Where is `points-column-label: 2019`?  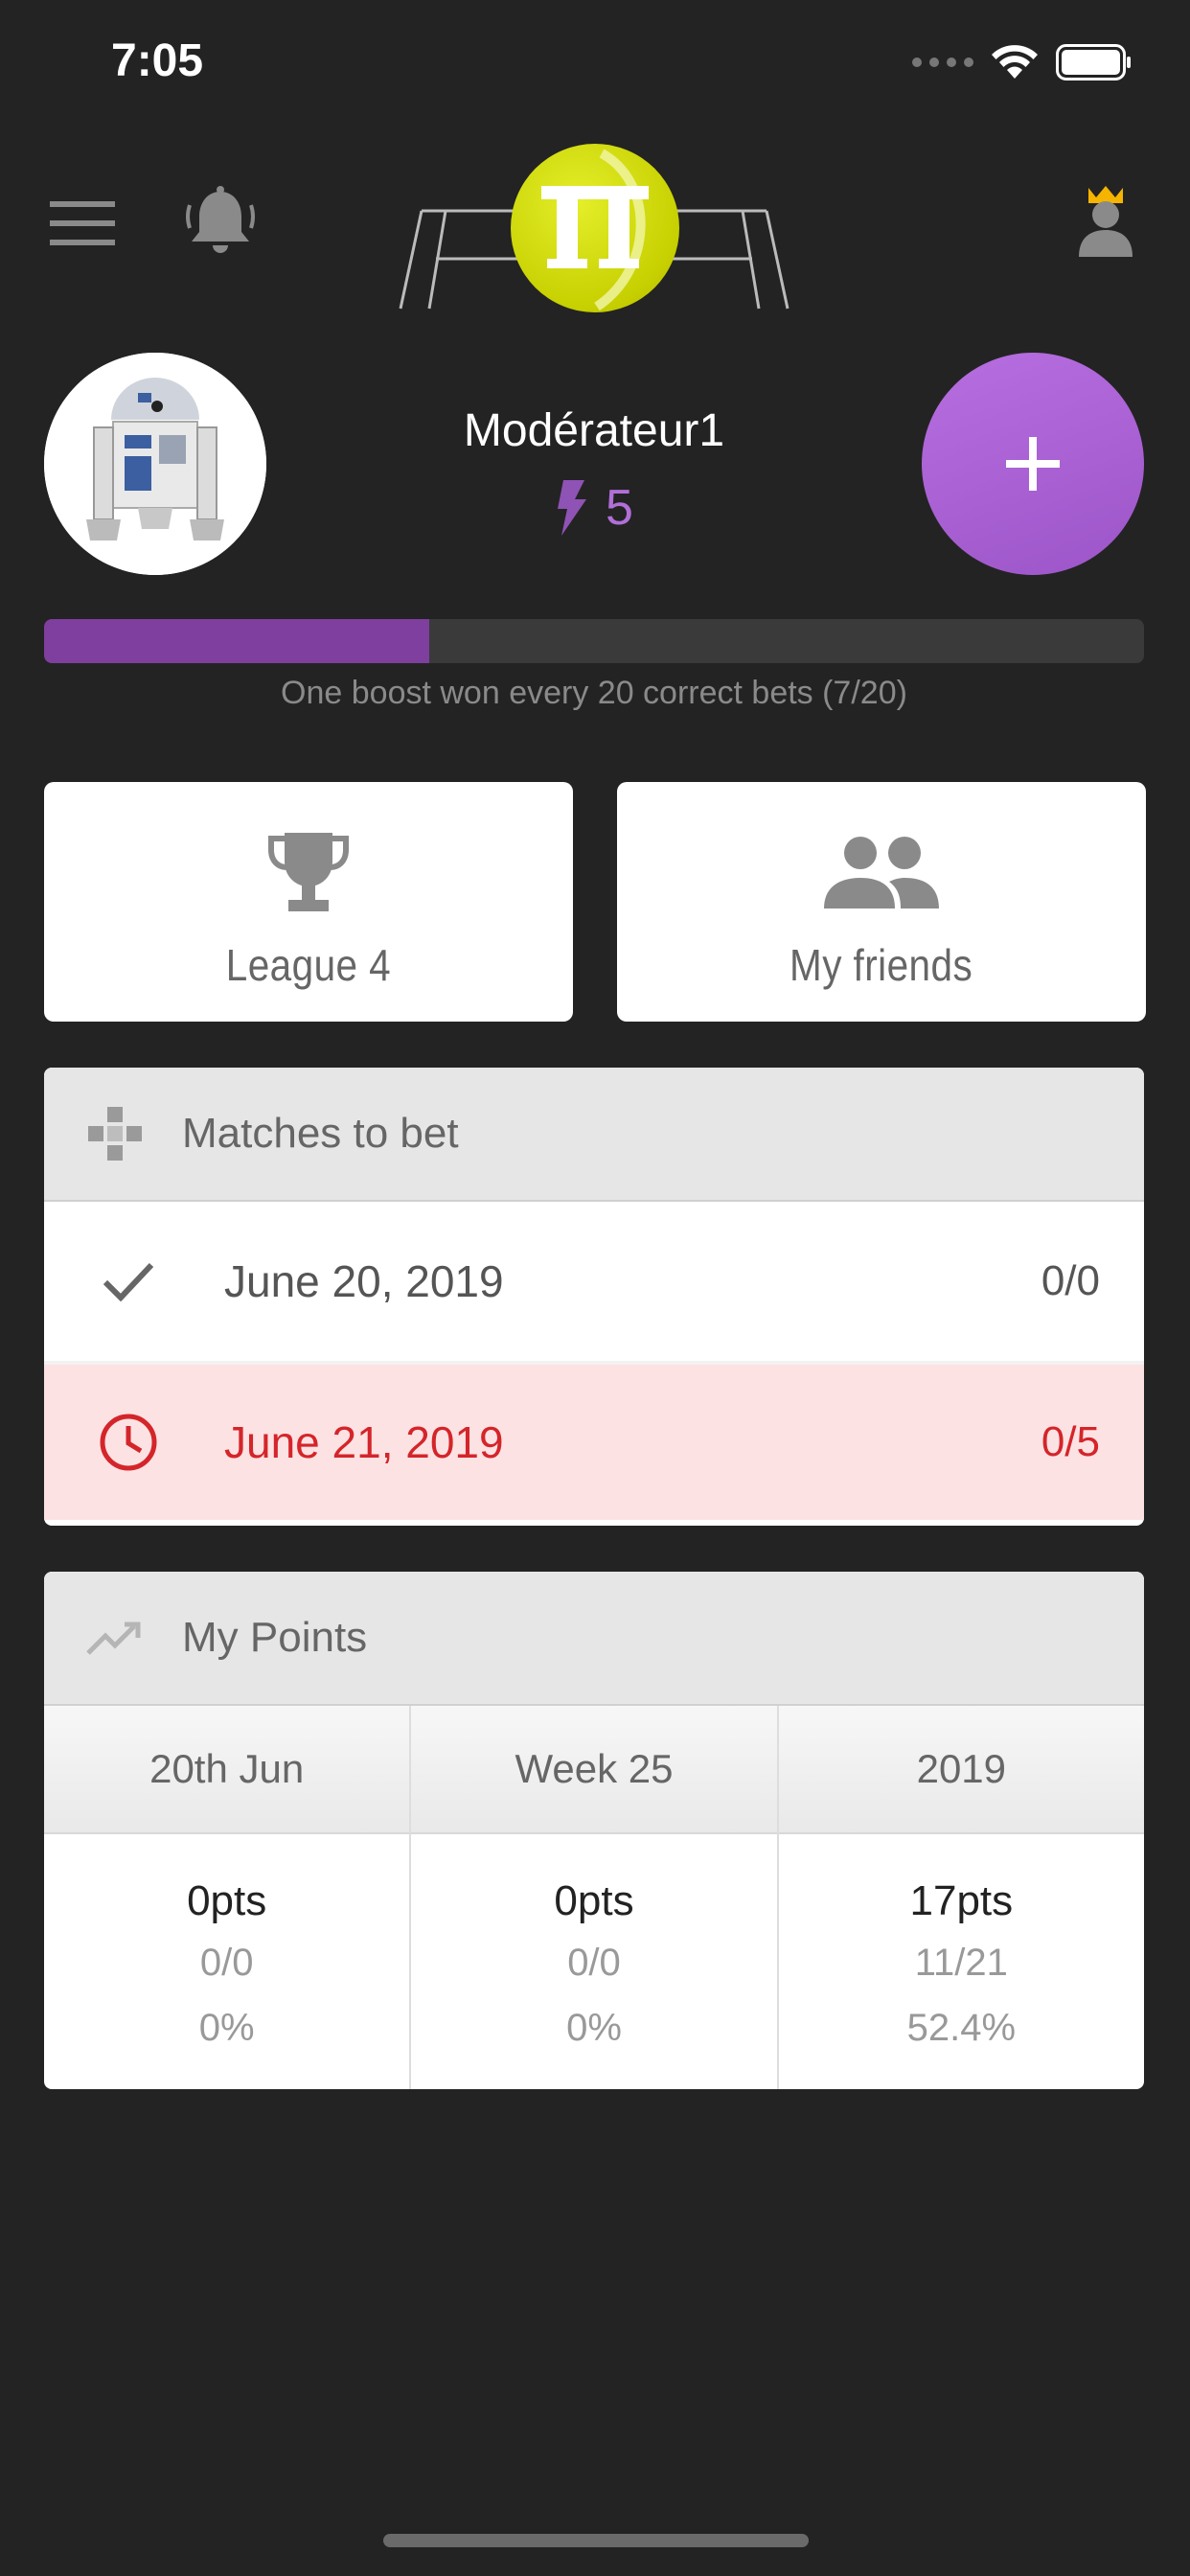
points-column-label: 2019 is located at coordinates (961, 1770).